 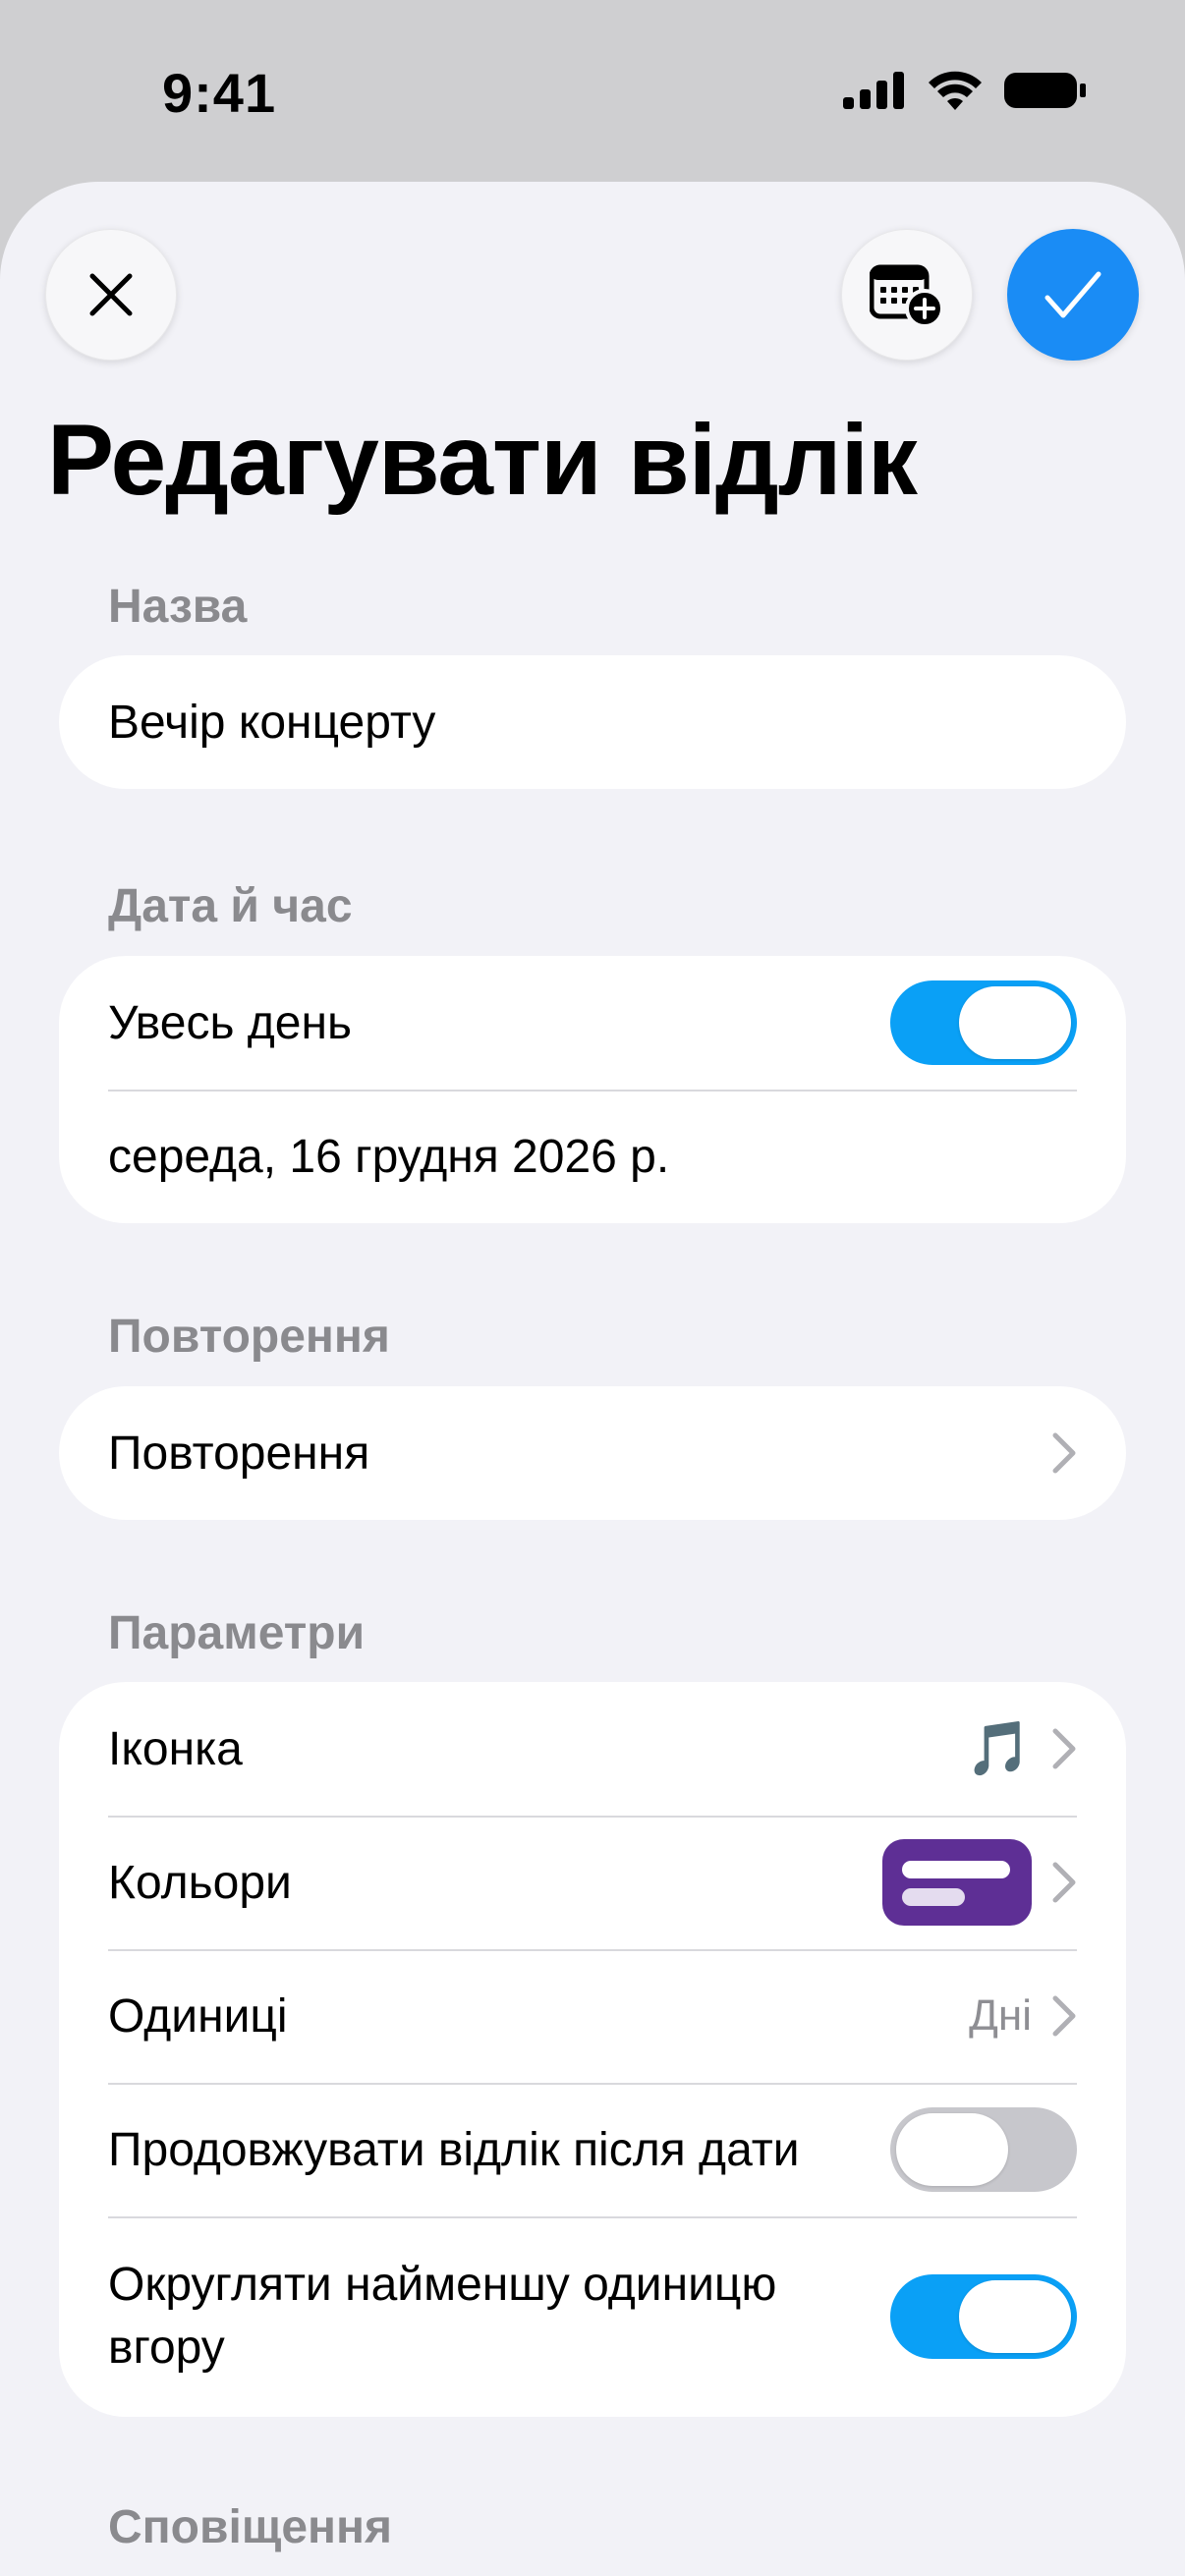 I want to click on continue-after-date-row: Продовжувати відлік після дати, so click(x=592, y=2149).